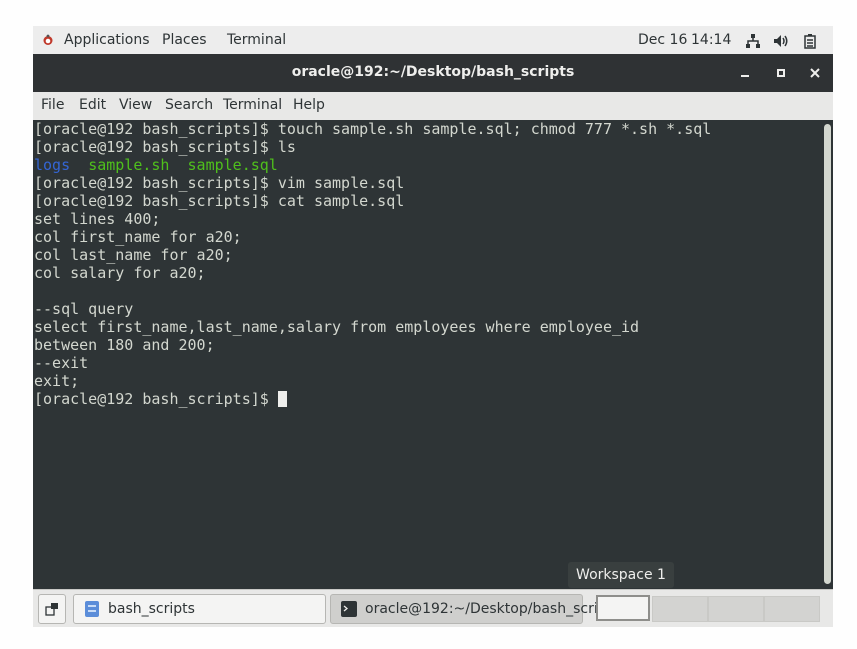 The height and width of the screenshot is (649, 857). Describe the element at coordinates (156, 399) in the screenshot. I see `terminal-prompt: [oracle@192 bash_scripts]$` at that location.